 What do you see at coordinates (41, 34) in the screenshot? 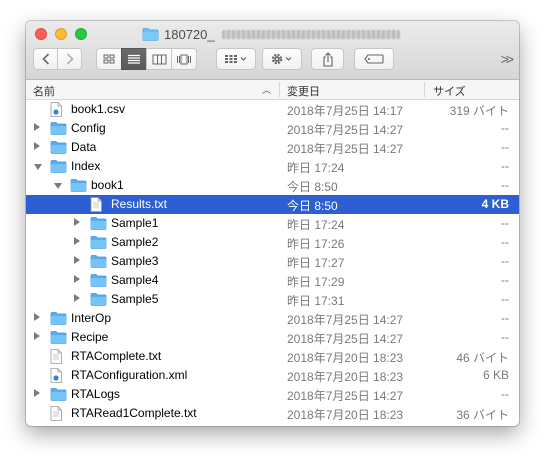
I see `close-window-button` at bounding box center [41, 34].